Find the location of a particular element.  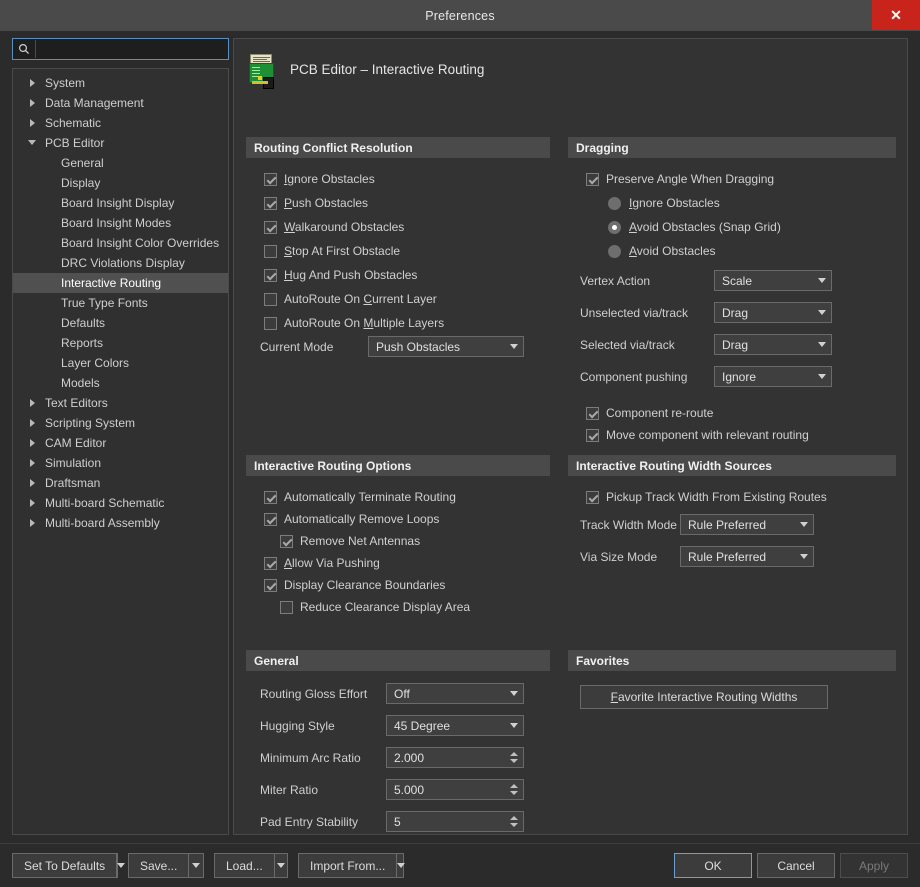

combo-routing-gloss-effort: Off is located at coordinates (455, 693).